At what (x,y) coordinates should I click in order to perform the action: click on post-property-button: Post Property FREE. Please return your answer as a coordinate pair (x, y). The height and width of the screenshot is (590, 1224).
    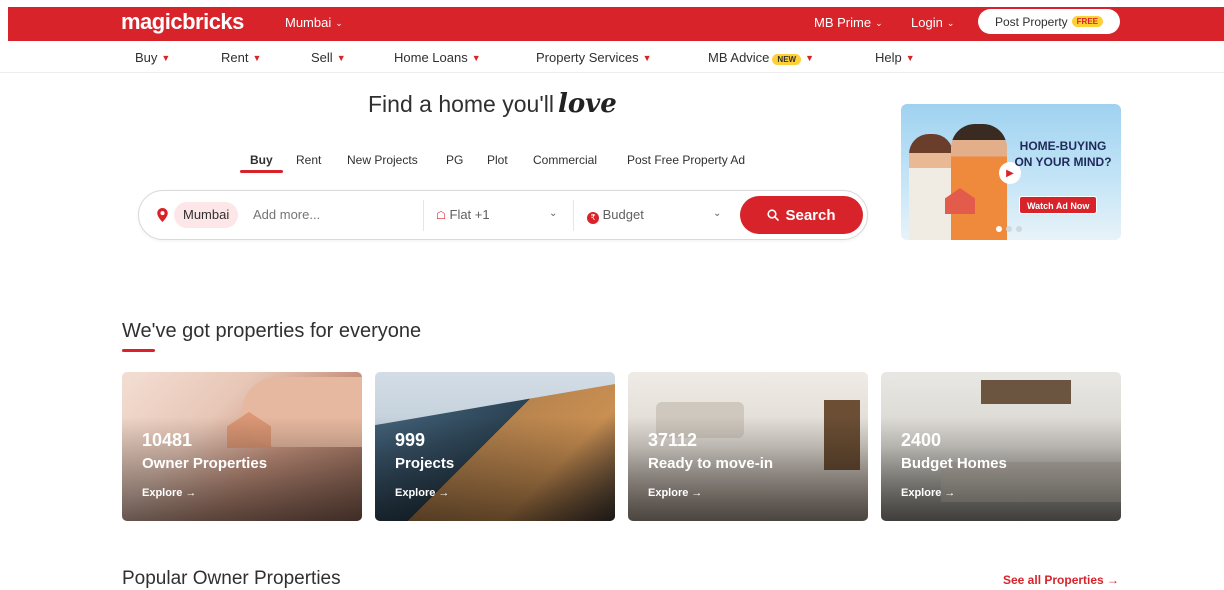
    Looking at the image, I should click on (1049, 21).